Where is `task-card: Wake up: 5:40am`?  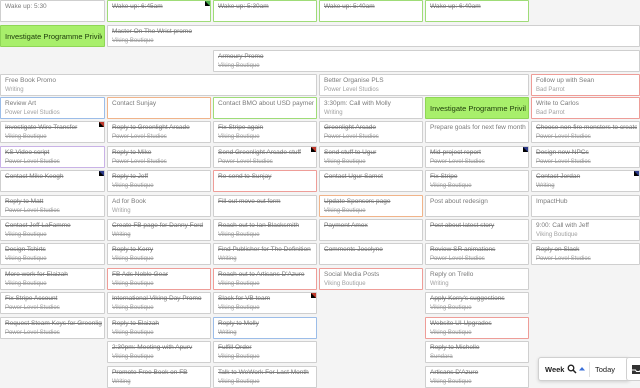 task-card: Wake up: 5:40am is located at coordinates (371, 11).